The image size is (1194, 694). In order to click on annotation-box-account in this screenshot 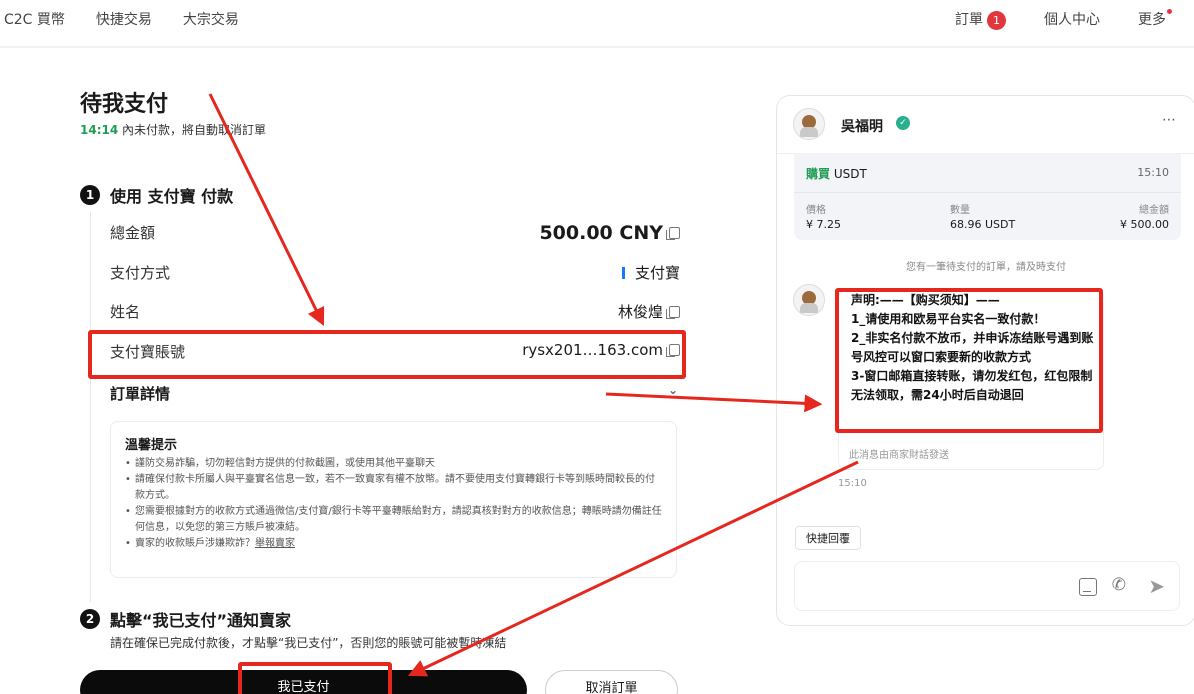, I will do `click(387, 354)`.